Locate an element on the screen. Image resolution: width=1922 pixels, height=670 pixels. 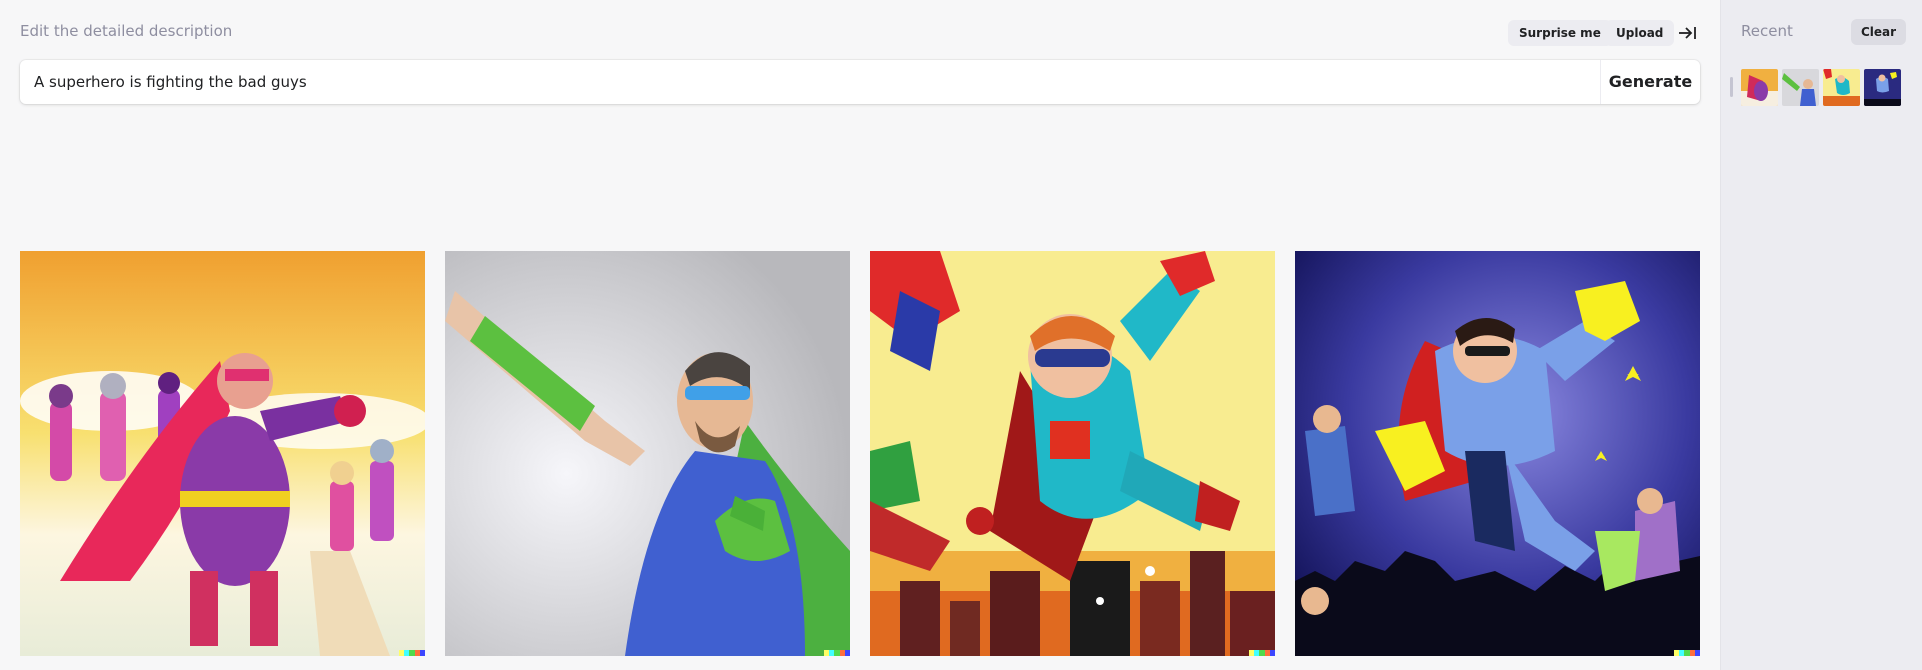
prompt-input: A superhero is fighting the bad guys is located at coordinates (170, 82).